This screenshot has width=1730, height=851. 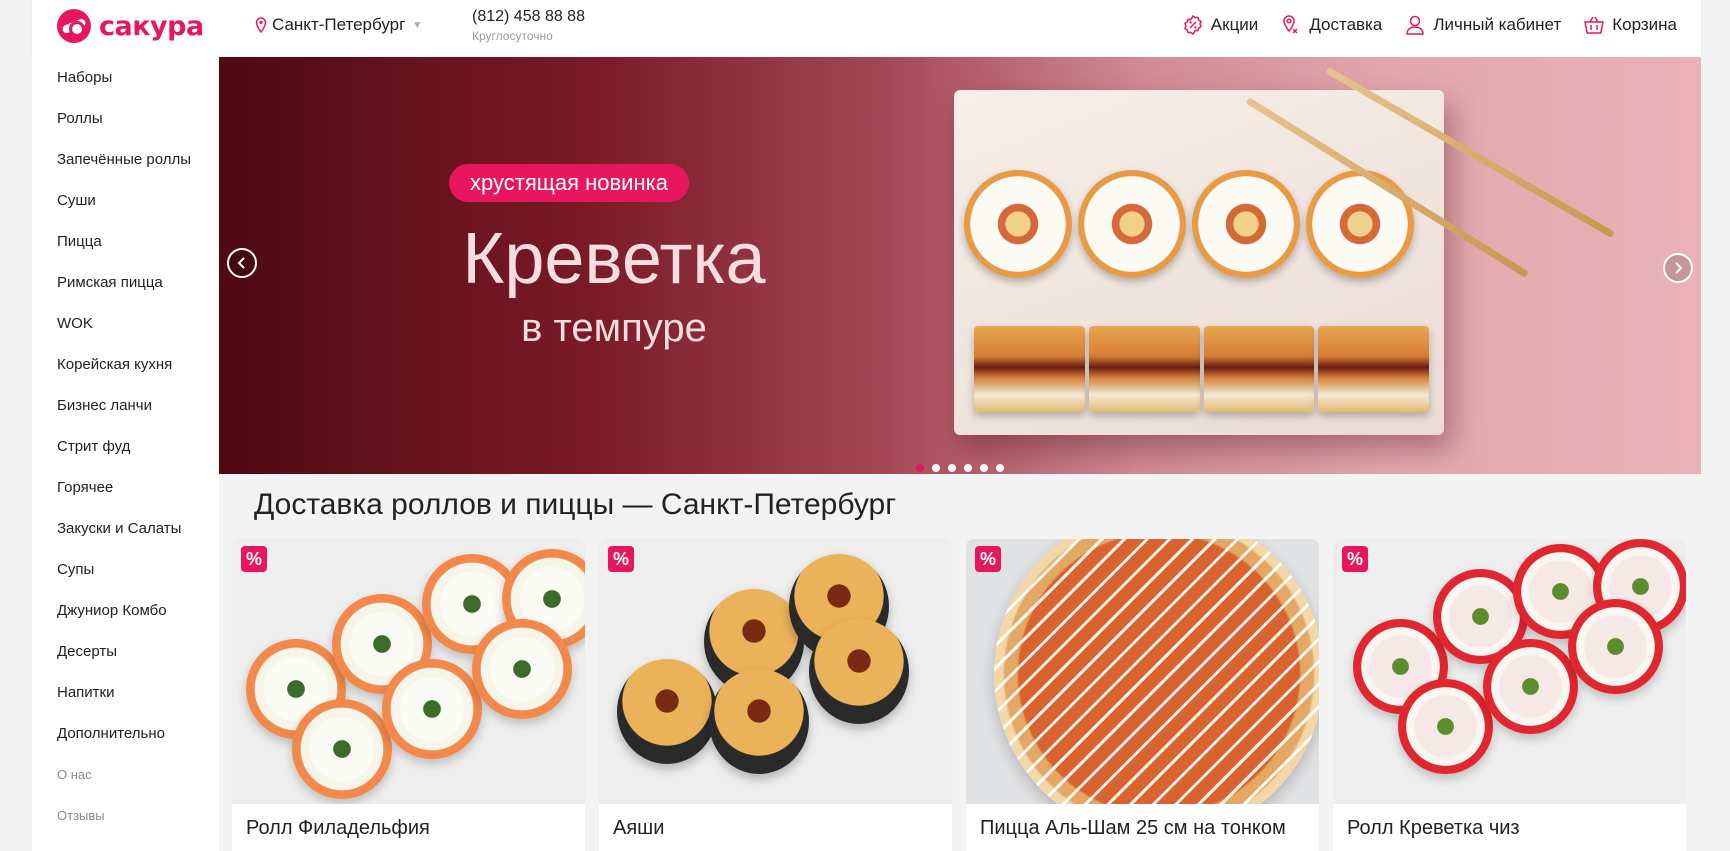 I want to click on sidebar-item-roman-pizza: Римская пицца, so click(x=125, y=287).